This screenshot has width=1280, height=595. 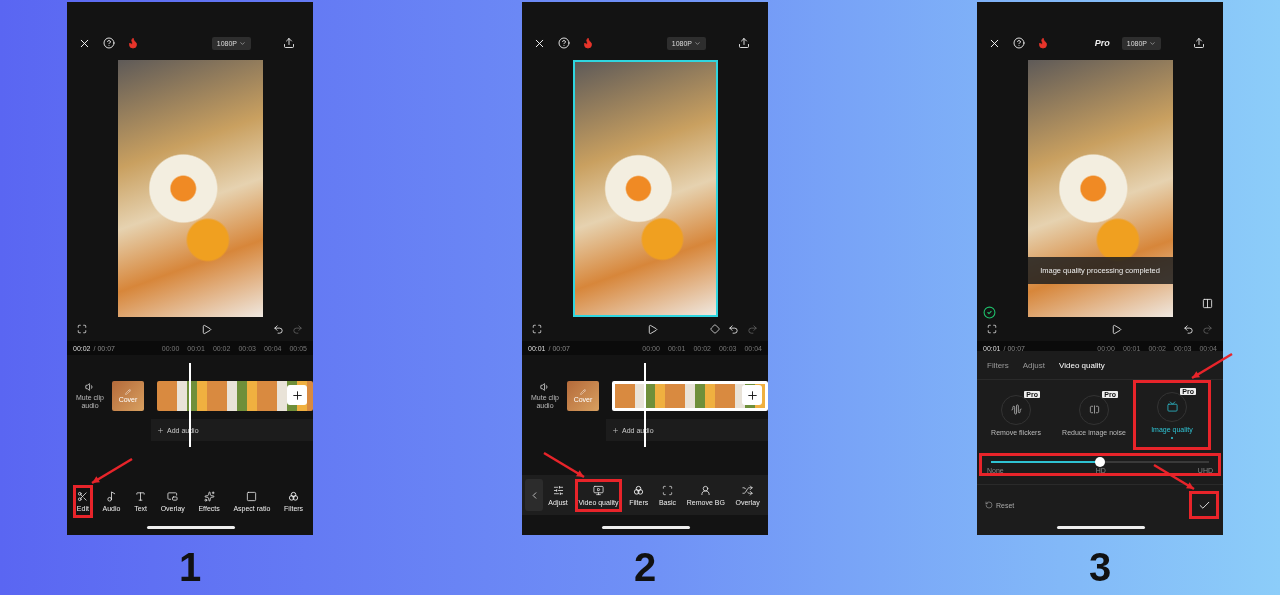 What do you see at coordinates (1207, 303) in the screenshot?
I see `compare-icon` at bounding box center [1207, 303].